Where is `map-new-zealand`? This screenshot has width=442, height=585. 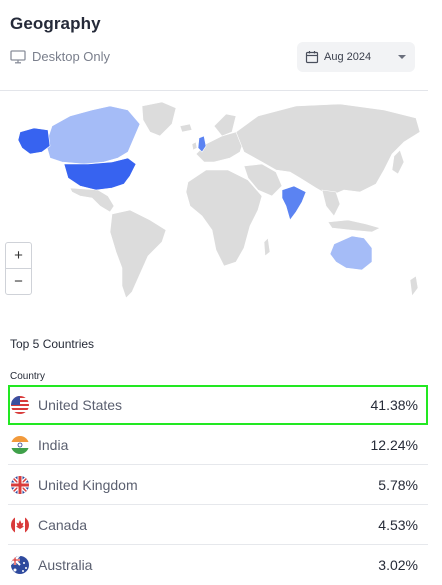 map-new-zealand is located at coordinates (414, 286).